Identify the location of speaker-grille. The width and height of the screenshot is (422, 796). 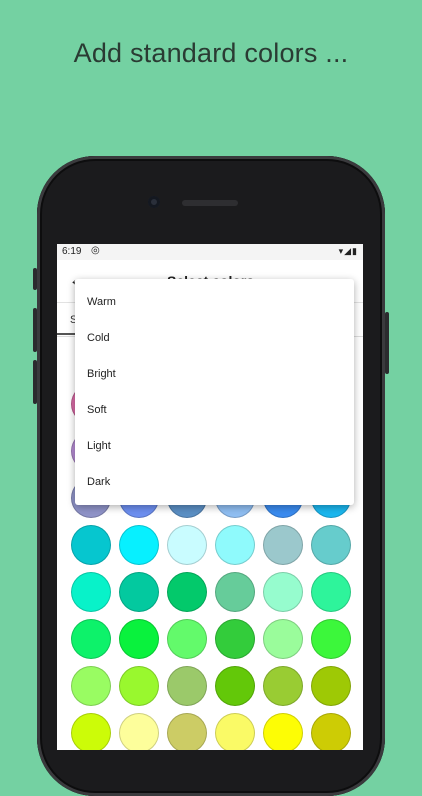
(210, 203).